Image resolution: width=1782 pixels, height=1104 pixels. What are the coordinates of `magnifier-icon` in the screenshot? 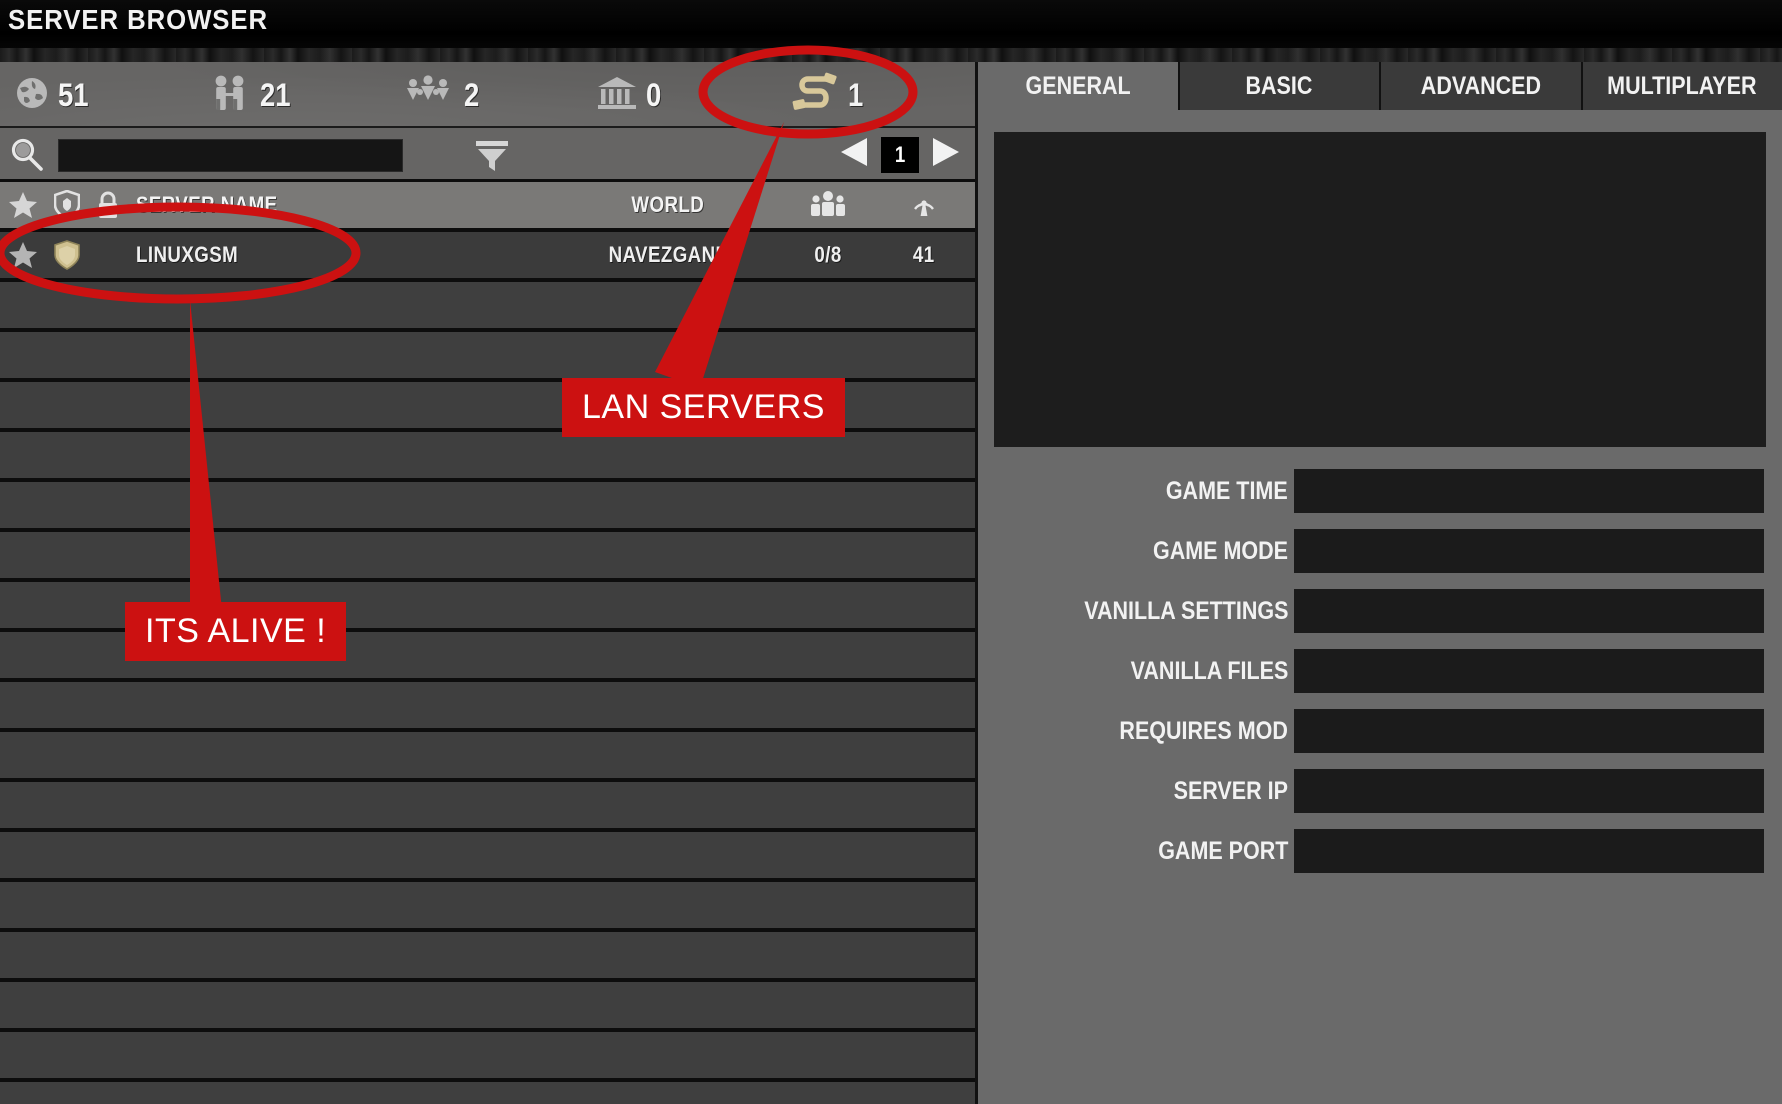 It's located at (27, 157).